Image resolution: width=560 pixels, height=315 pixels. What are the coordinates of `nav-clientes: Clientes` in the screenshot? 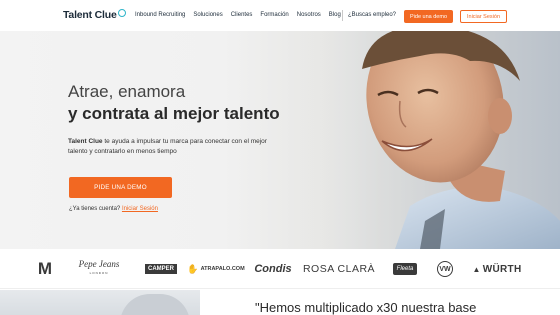 It's located at (242, 15).